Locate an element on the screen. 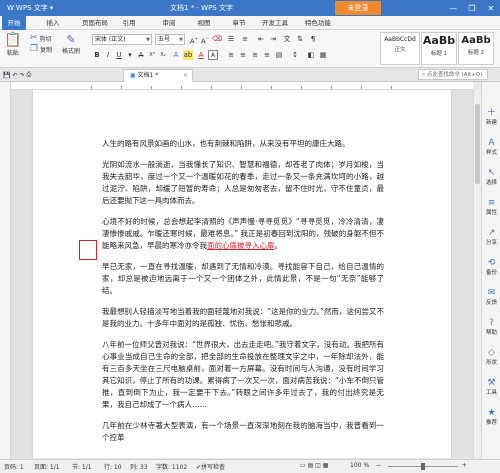 The width and height of the screenshot is (500, 473). clear-format-icon: ⌫ is located at coordinates (217, 39).